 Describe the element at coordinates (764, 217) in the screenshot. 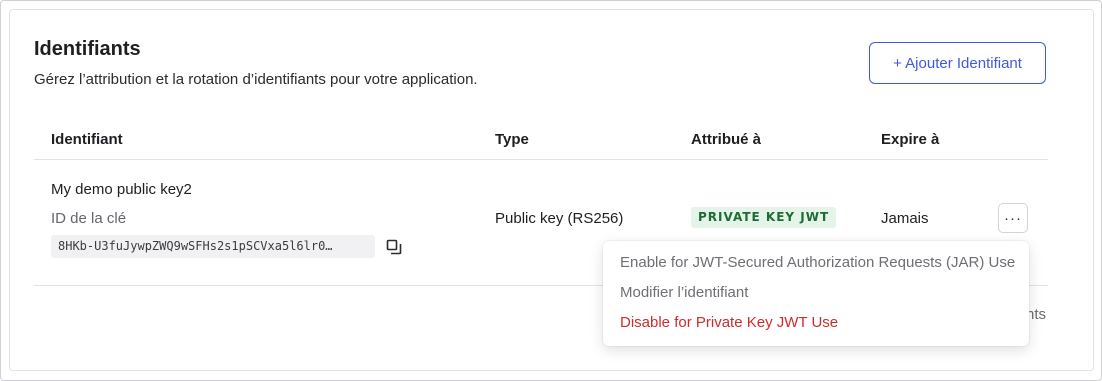

I see `assigned-to-badge: PRIVATE KEY JWT` at that location.